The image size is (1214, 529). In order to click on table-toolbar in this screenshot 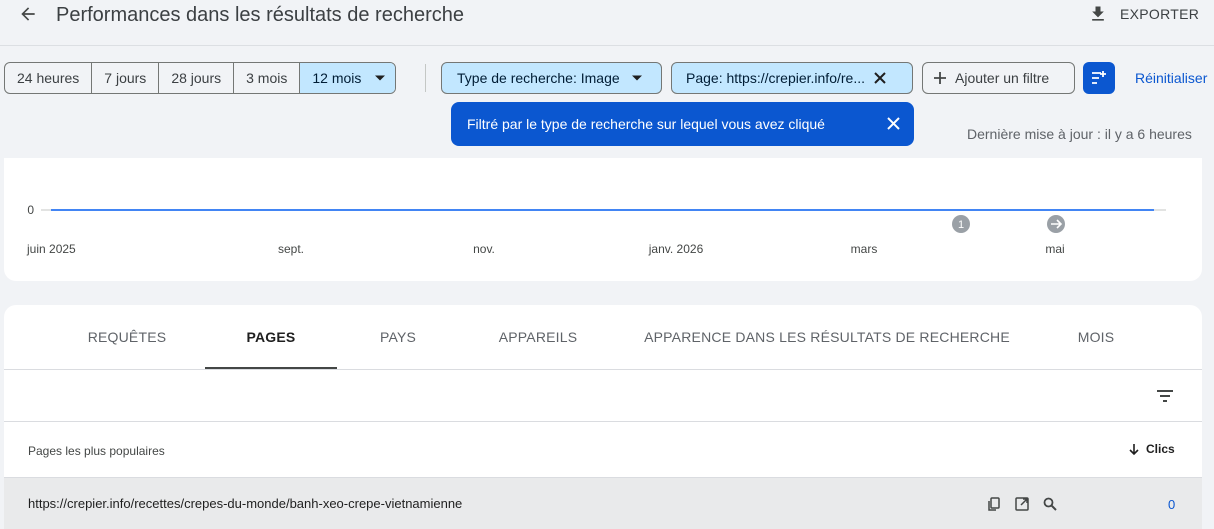, I will do `click(603, 396)`.